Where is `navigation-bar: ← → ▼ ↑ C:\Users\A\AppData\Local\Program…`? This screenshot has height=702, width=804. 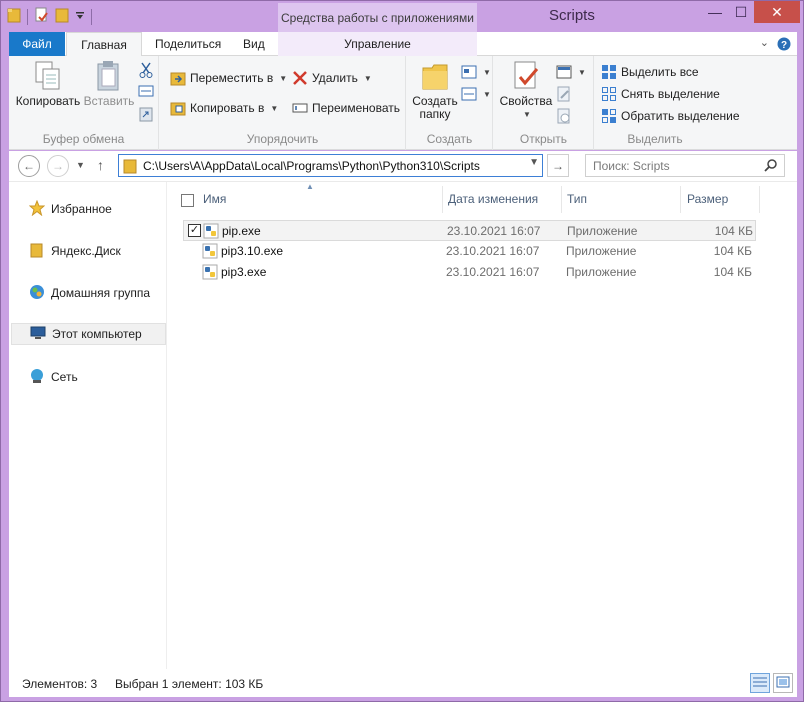
navigation-bar: ← → ▼ ↑ C:\Users\A\AppData\Local\Program… is located at coordinates (403, 166).